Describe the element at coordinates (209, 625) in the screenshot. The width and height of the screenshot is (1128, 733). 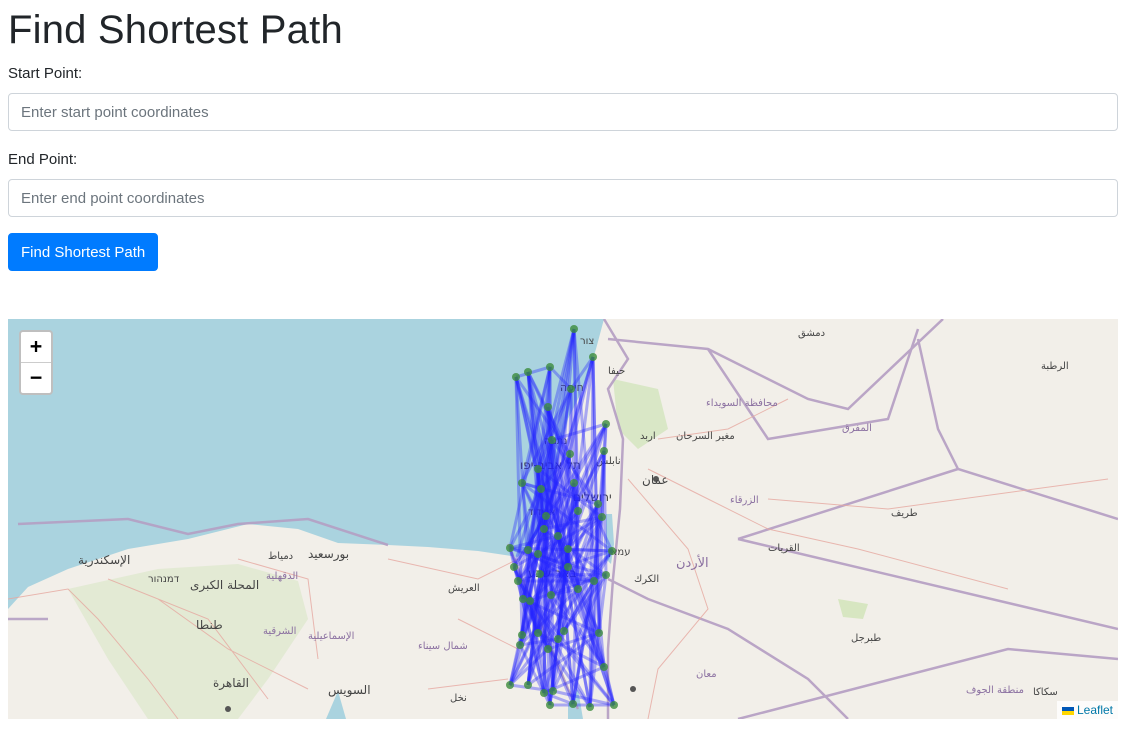
I see `label-tanta: طنطا` at that location.